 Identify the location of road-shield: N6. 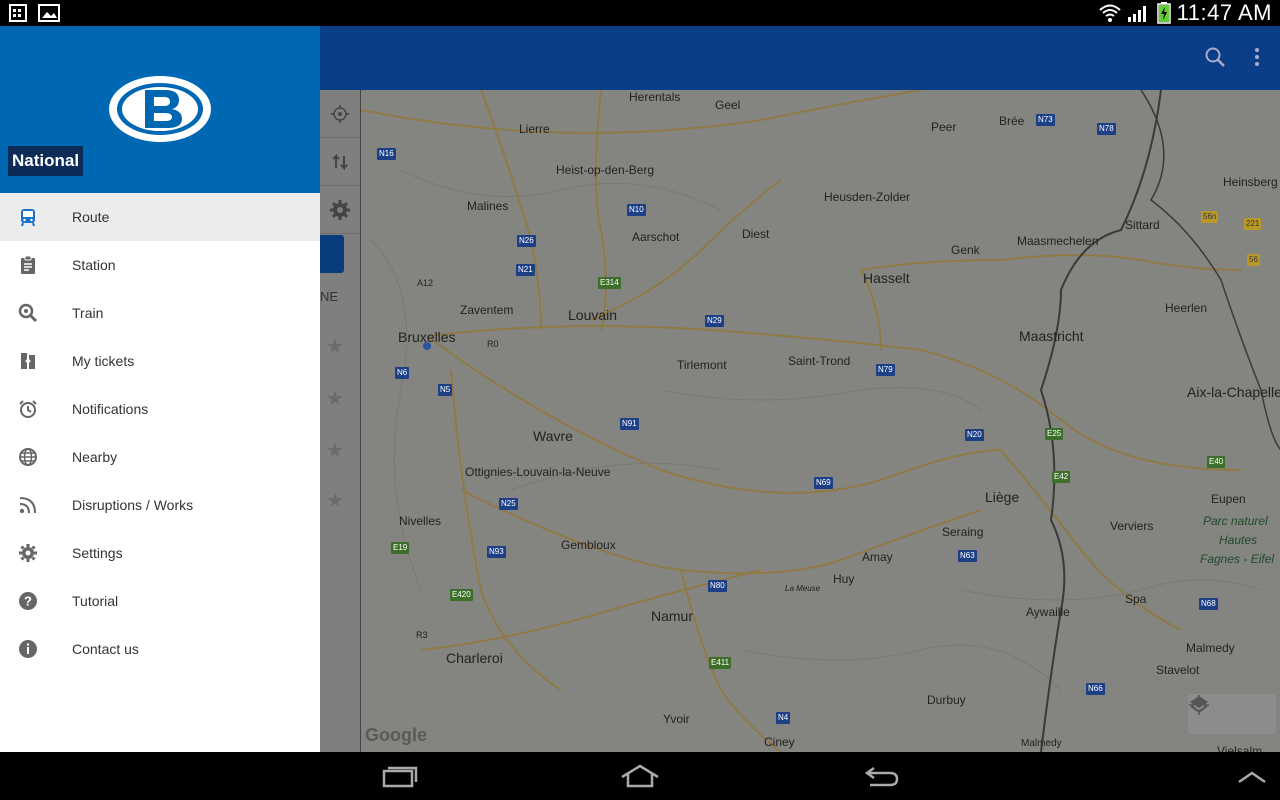
(402, 373).